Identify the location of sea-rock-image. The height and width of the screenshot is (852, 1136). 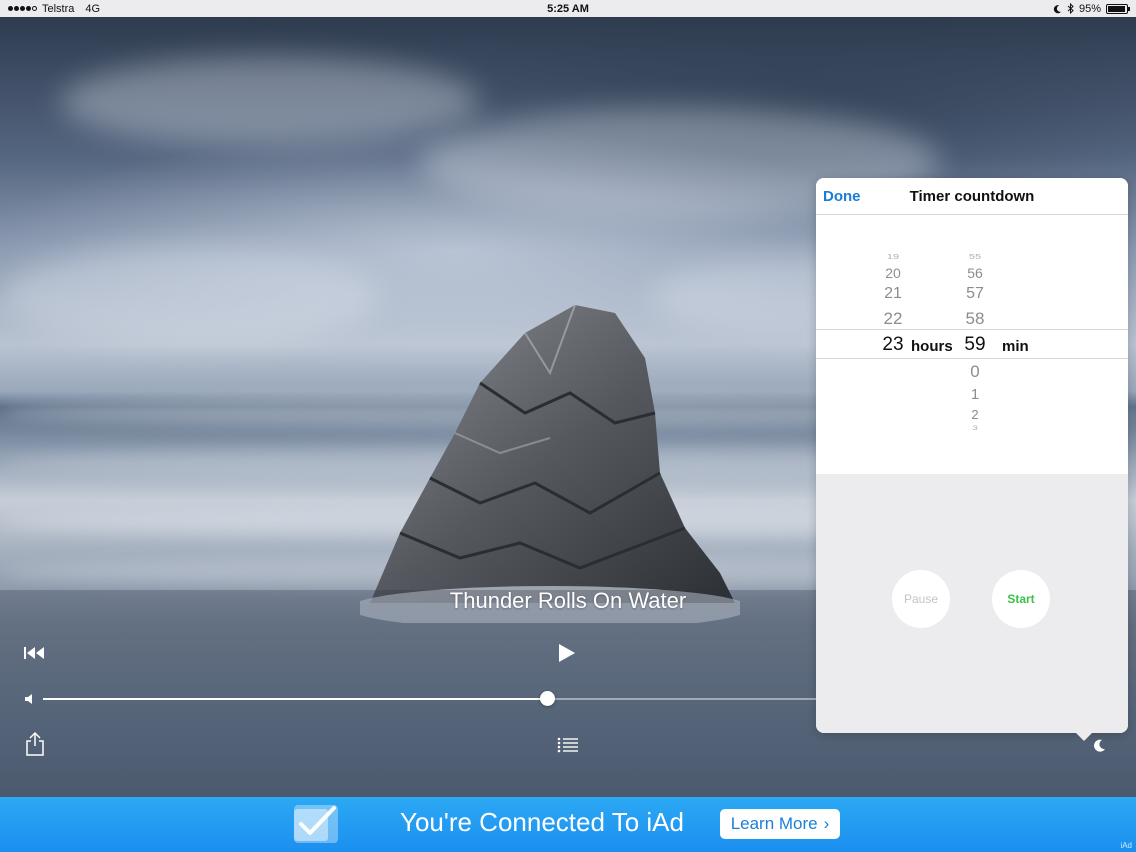
(550, 463).